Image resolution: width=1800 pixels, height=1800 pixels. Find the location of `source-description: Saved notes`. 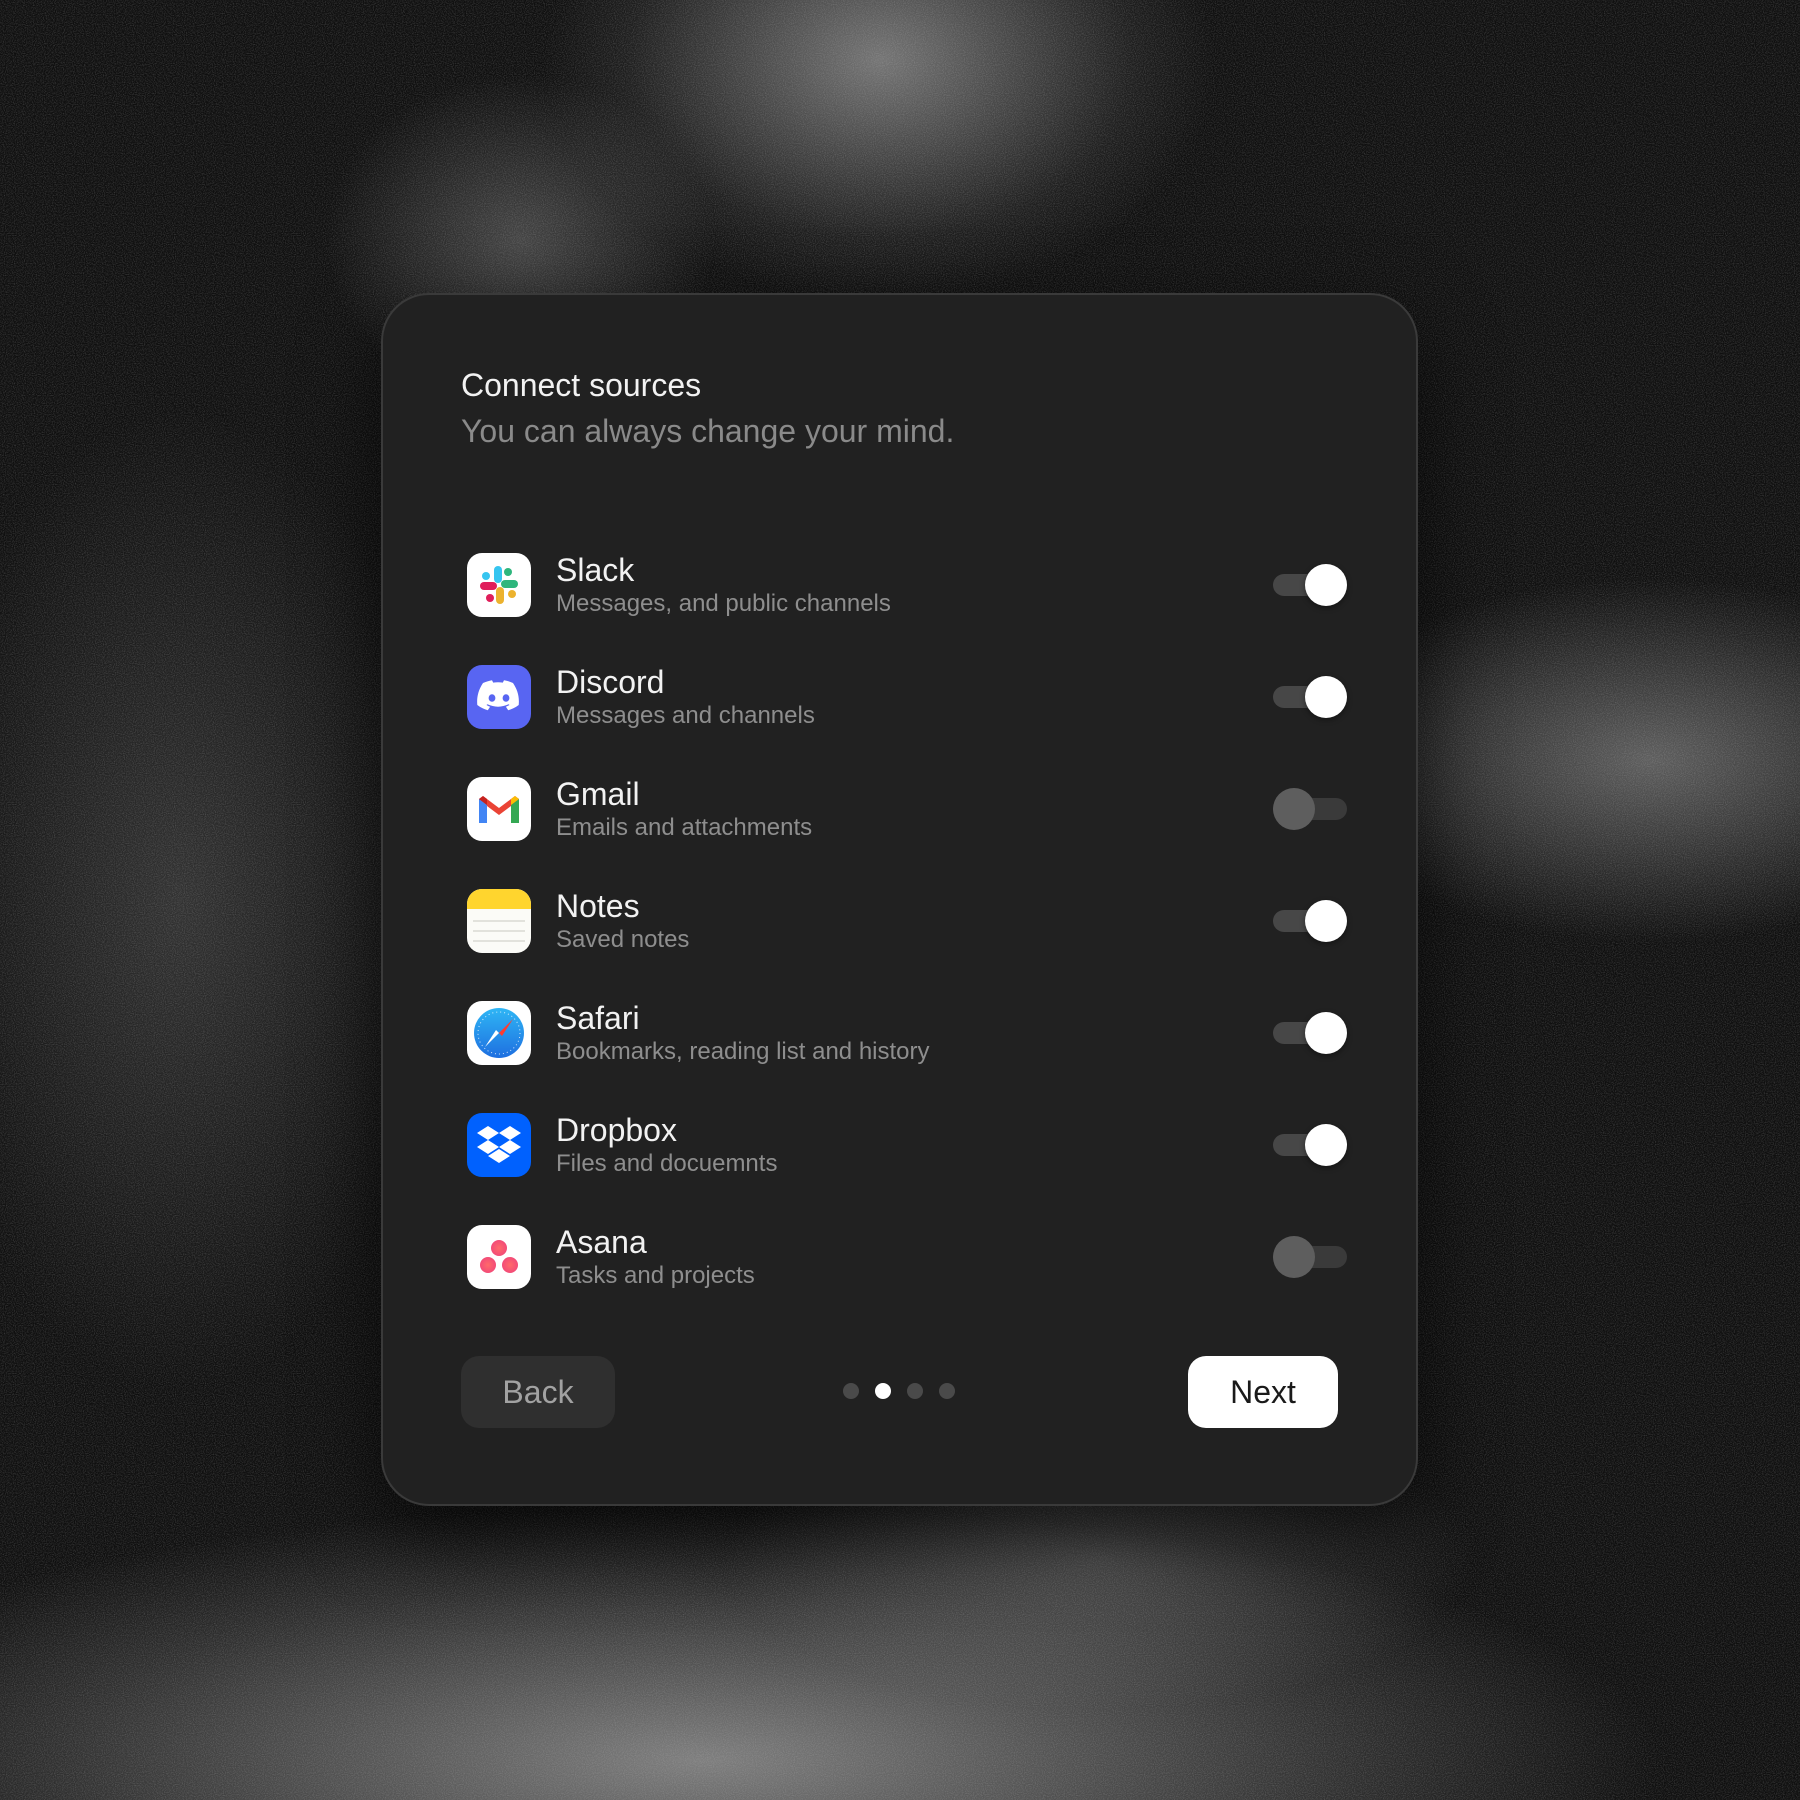

source-description: Saved notes is located at coordinates (623, 939).